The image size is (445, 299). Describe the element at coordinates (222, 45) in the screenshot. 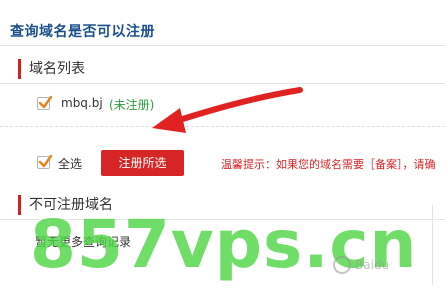

I see `title-divider` at that location.